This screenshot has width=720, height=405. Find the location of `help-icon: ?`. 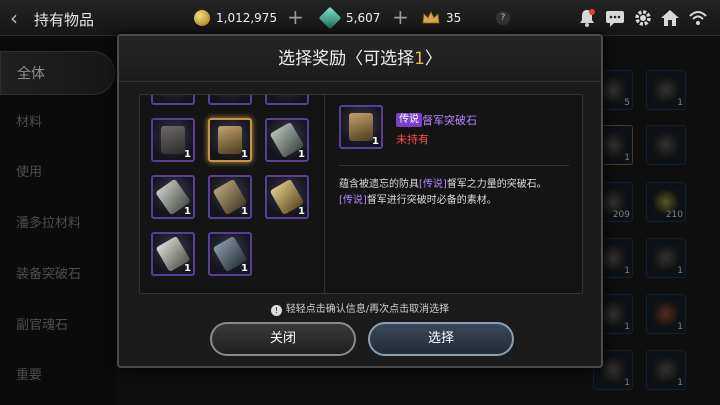

help-icon: ? is located at coordinates (503, 18).